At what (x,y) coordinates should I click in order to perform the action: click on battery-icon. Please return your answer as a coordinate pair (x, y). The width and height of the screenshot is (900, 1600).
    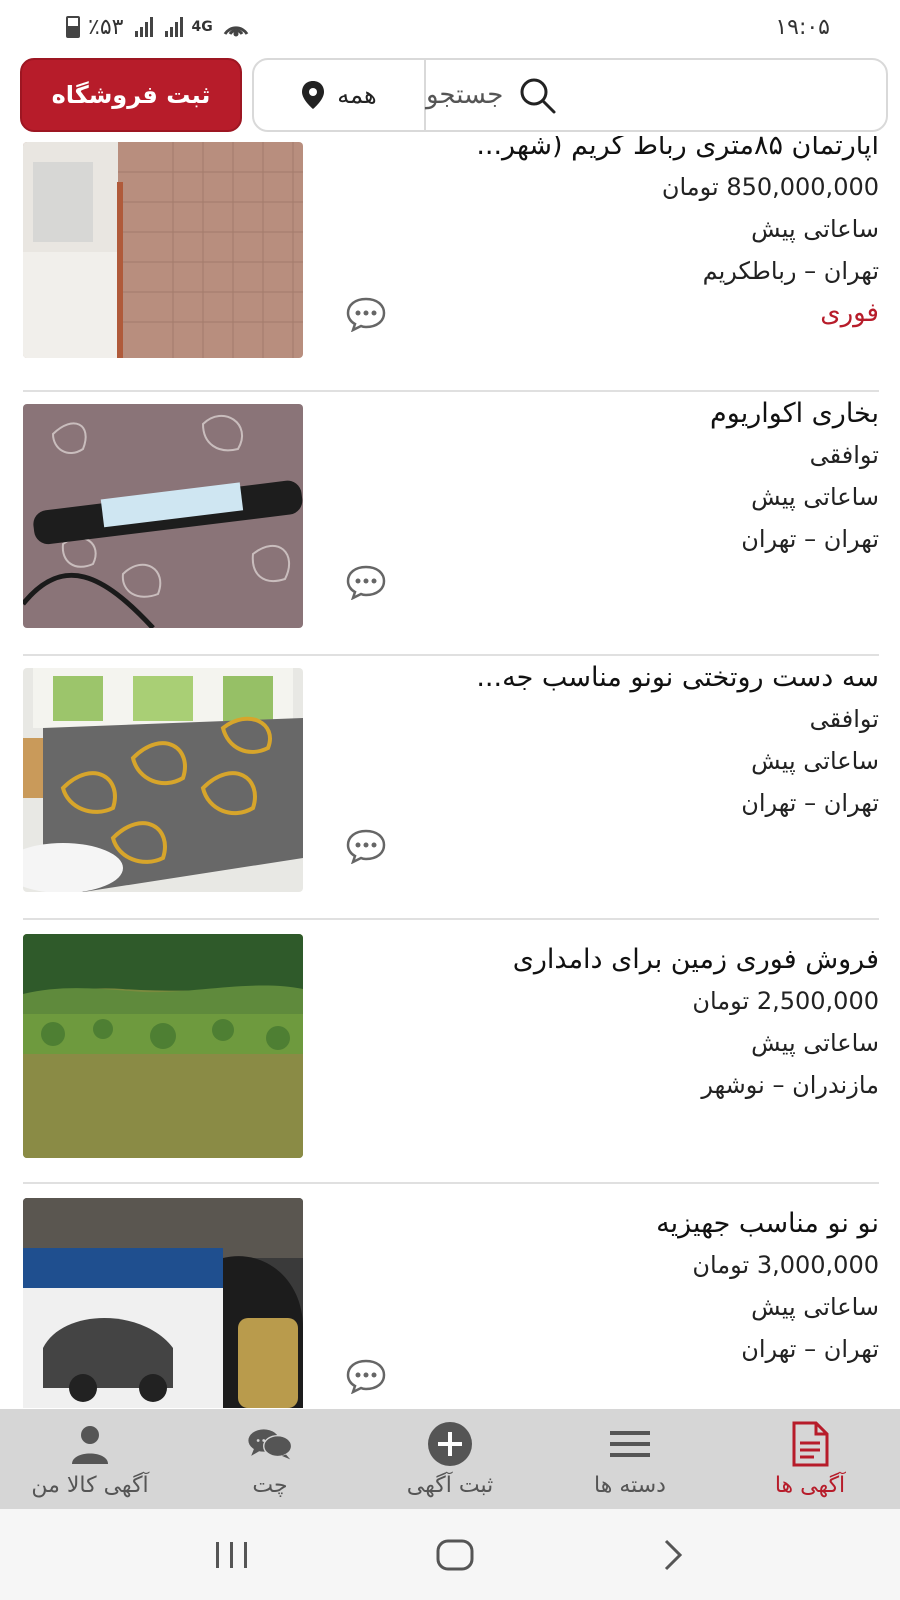
    Looking at the image, I should click on (73, 27).